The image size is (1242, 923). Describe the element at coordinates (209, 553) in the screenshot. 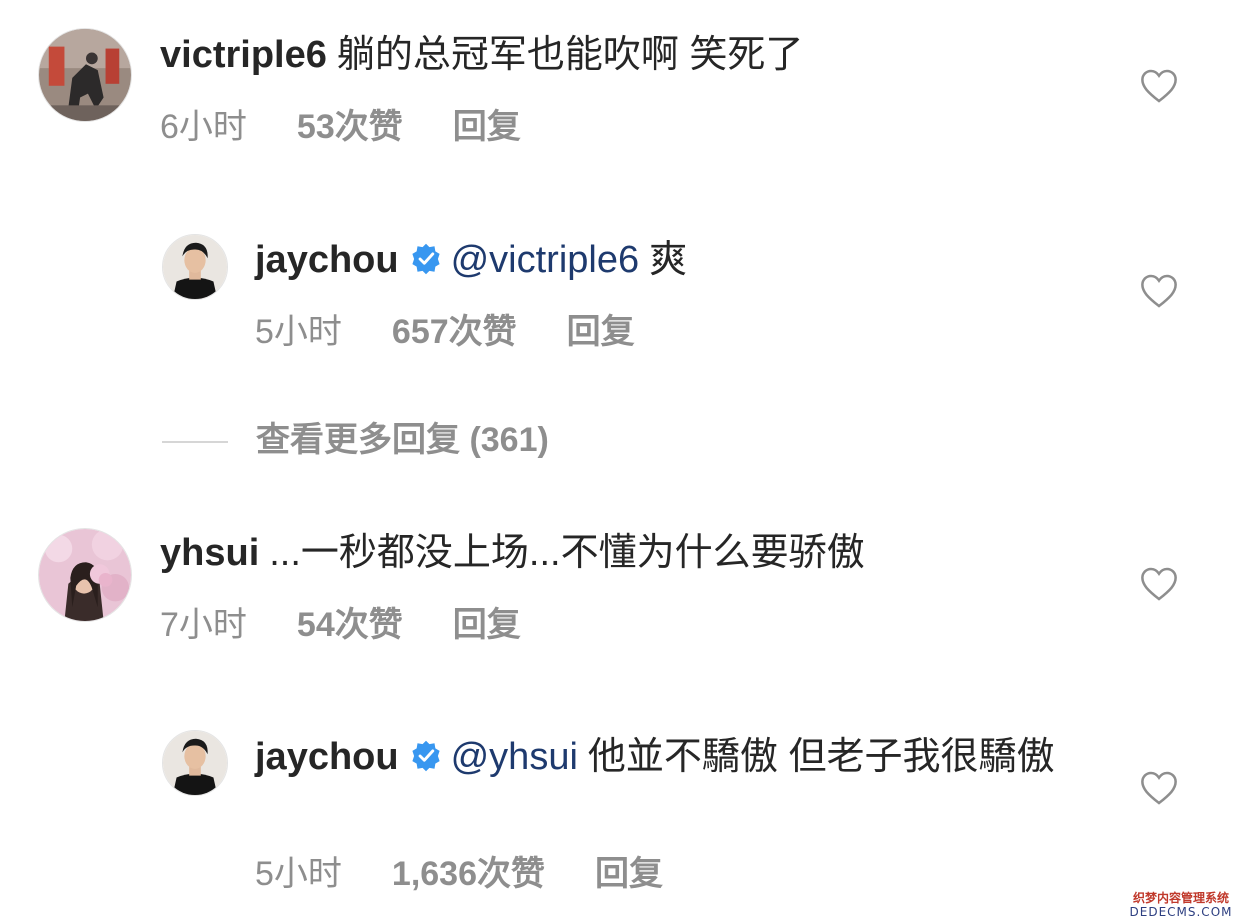

I see `comment-username: yhsui` at that location.